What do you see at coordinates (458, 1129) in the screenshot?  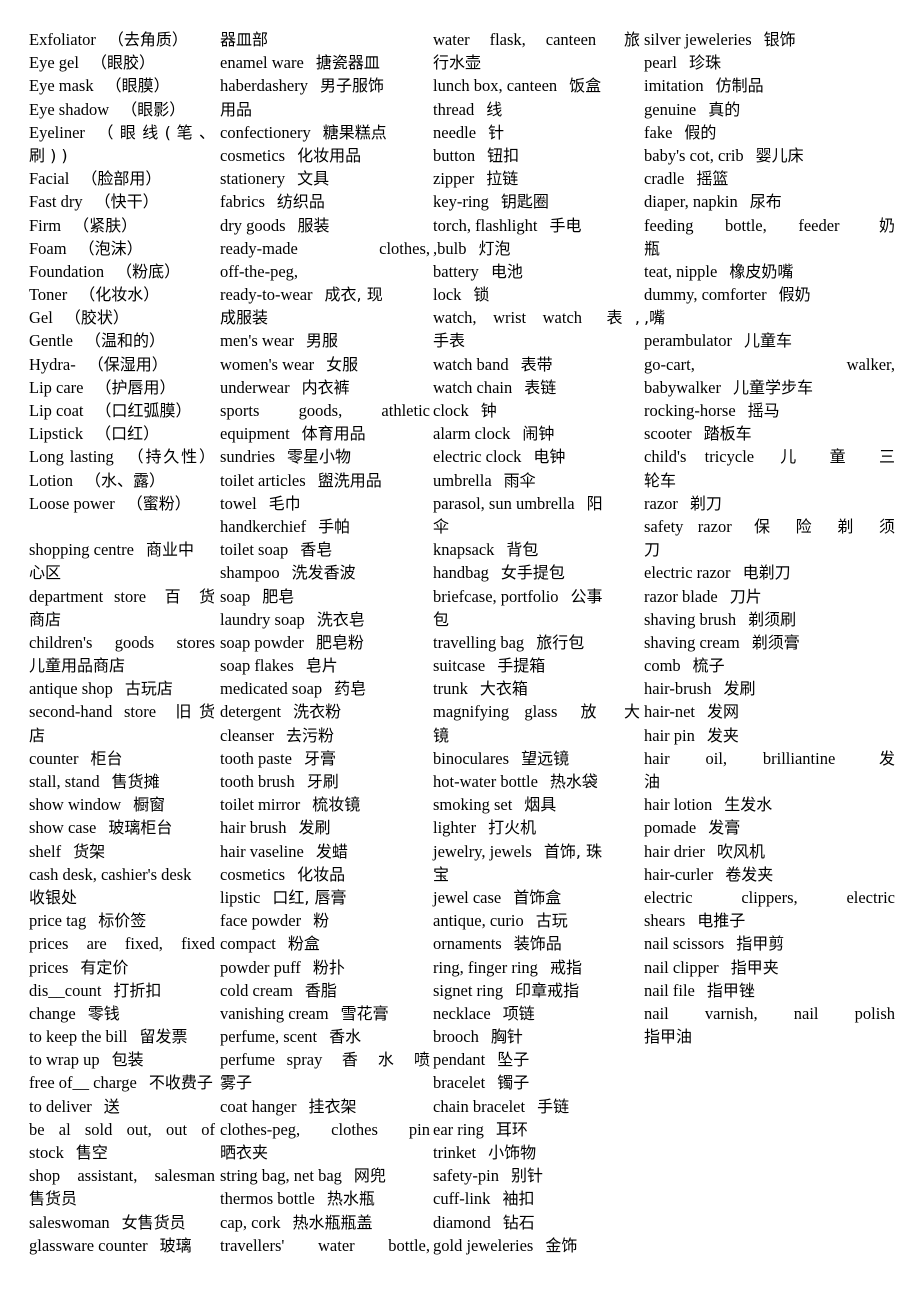 I see `entry-term-en: ear ring` at bounding box center [458, 1129].